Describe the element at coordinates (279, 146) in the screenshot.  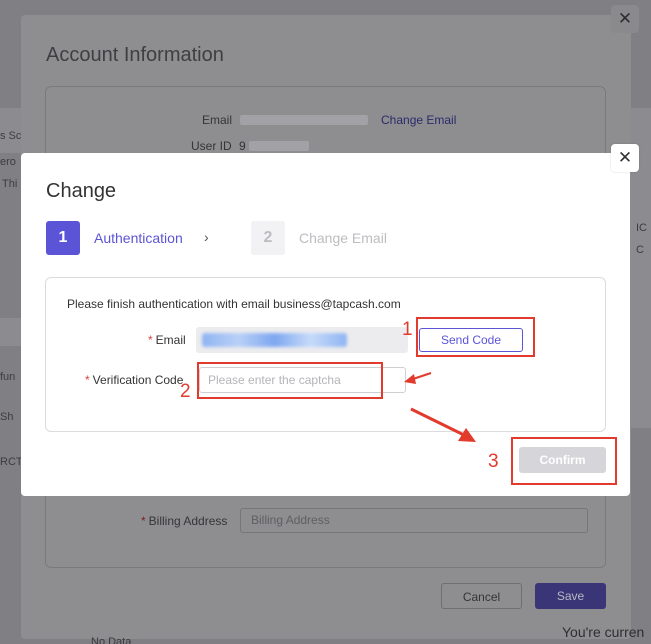
I see `user-id-value-redacted` at that location.